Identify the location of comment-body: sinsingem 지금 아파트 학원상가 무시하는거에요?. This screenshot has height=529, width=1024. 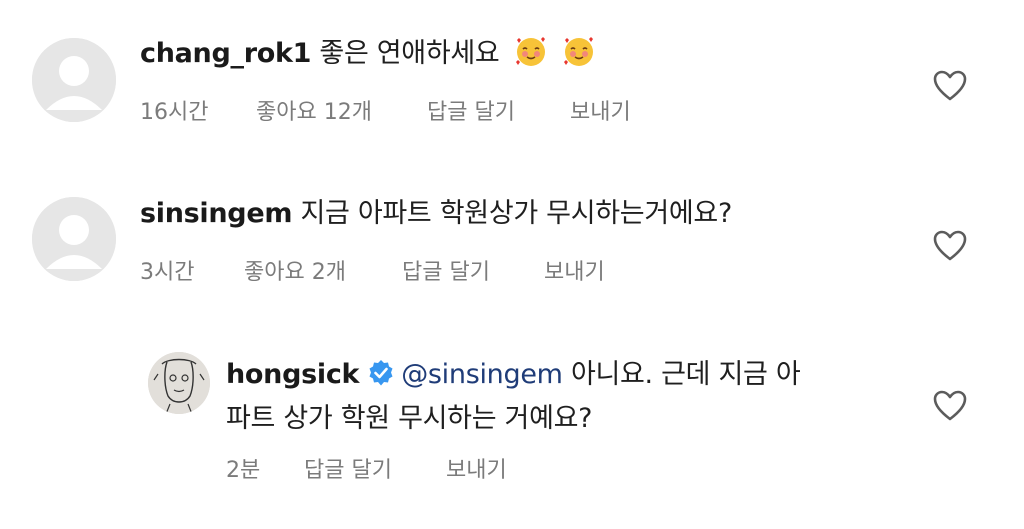
(436, 214).